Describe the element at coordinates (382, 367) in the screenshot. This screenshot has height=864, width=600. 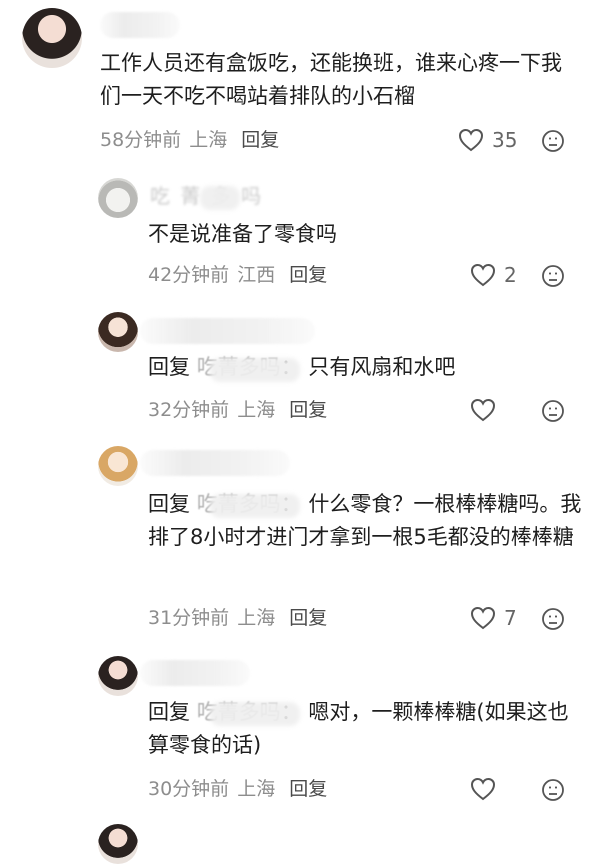
I see `reply-body: 只有风扇和水吧` at that location.